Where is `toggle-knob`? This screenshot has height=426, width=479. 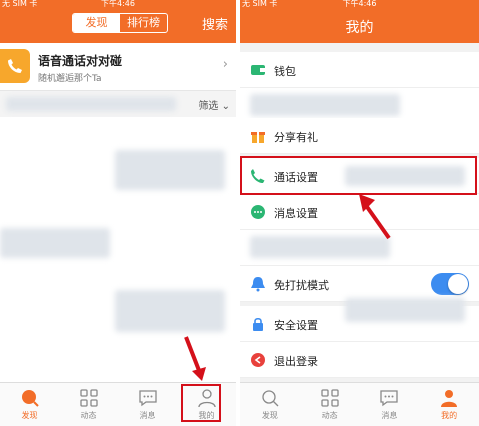
toggle-knob is located at coordinates (458, 284).